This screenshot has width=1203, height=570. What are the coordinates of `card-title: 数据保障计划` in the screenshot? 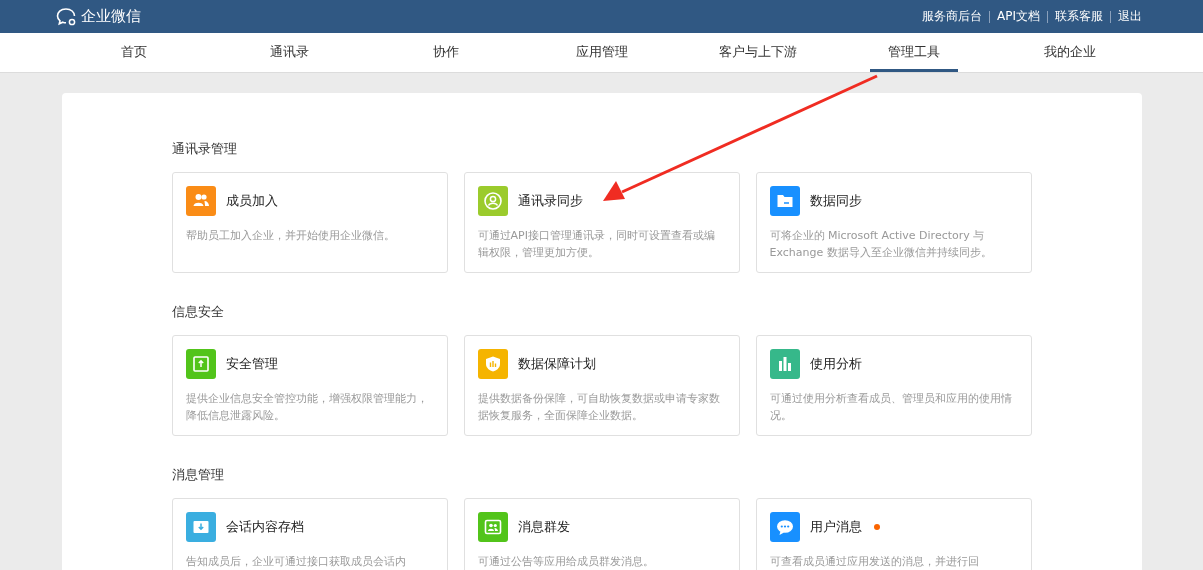 It's located at (556, 364).